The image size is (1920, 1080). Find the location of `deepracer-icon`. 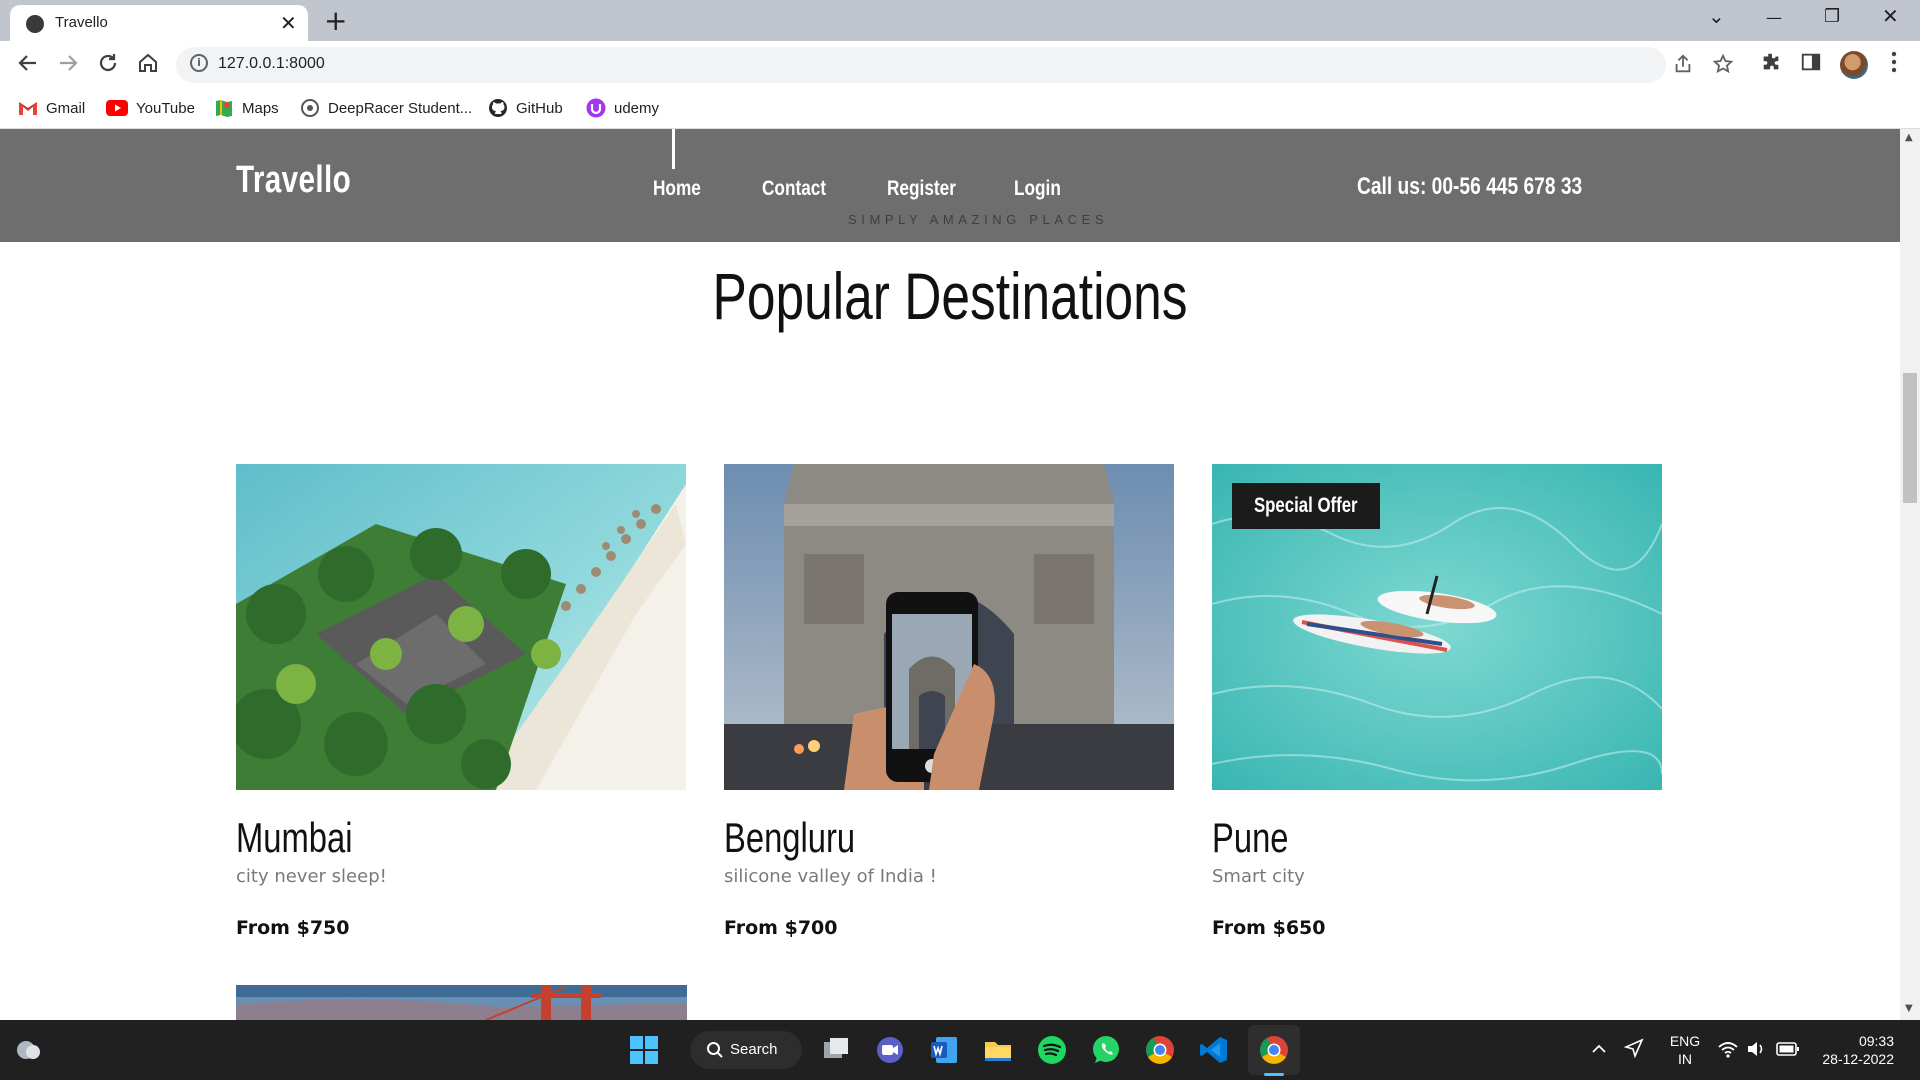

deepracer-icon is located at coordinates (310, 108).